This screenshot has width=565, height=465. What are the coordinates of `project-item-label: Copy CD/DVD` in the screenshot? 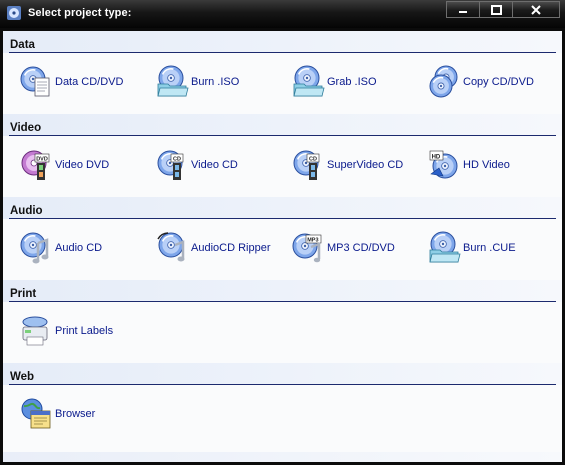 It's located at (498, 82).